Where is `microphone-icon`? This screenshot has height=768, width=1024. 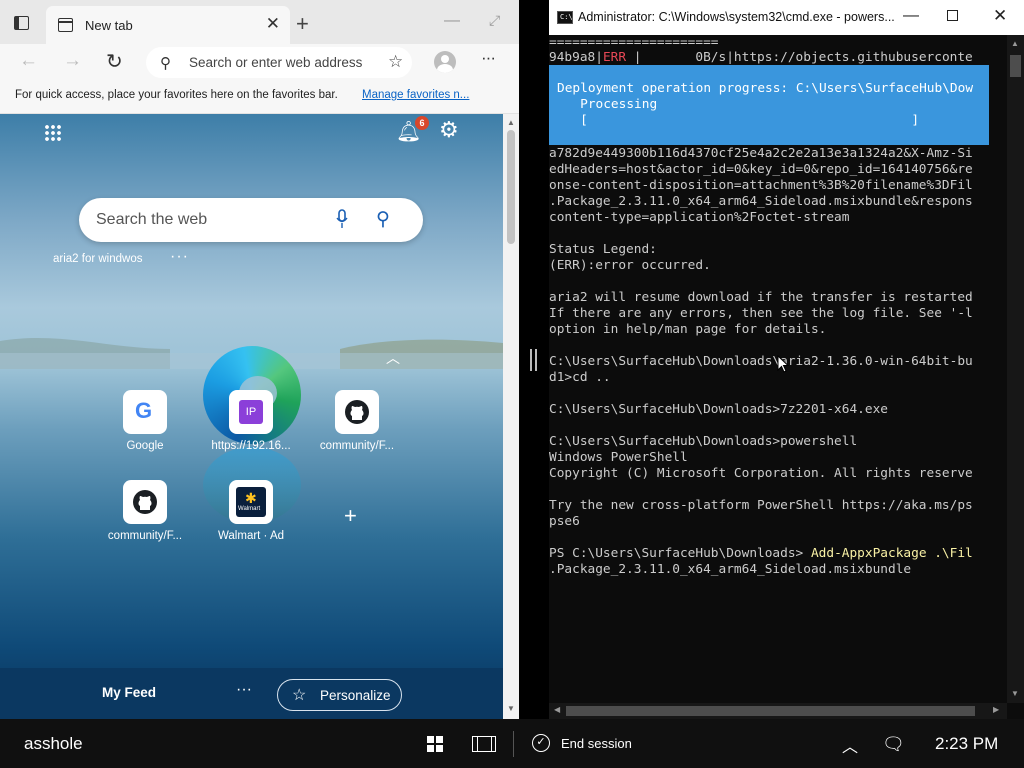
microphone-icon is located at coordinates (342, 219).